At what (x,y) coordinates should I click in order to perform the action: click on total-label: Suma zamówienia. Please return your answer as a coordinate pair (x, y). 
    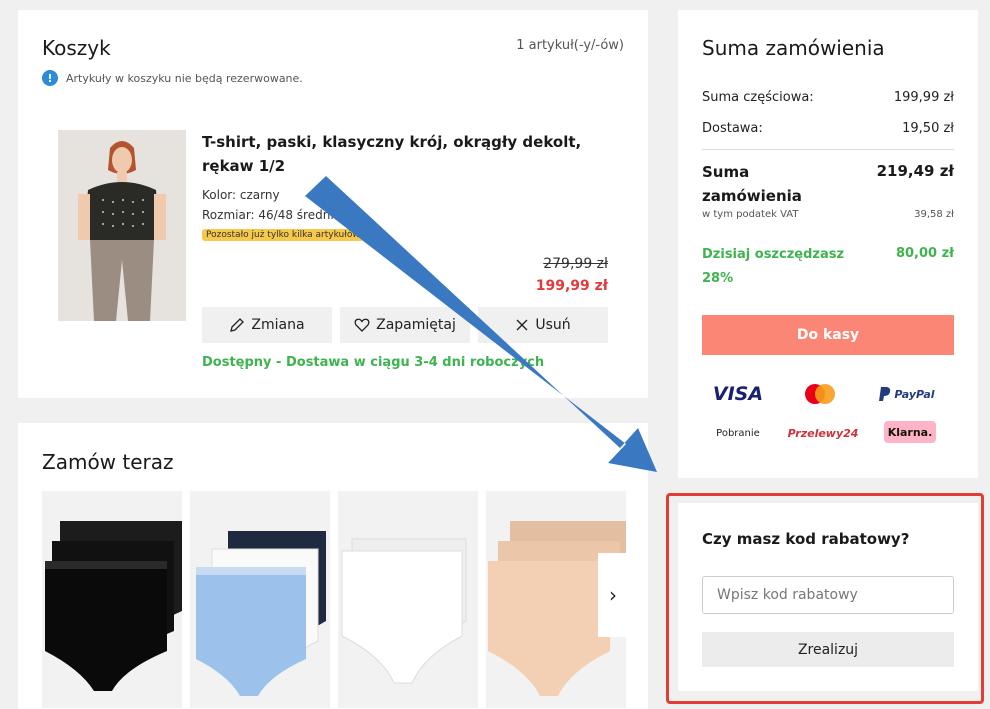
    Looking at the image, I should click on (752, 184).